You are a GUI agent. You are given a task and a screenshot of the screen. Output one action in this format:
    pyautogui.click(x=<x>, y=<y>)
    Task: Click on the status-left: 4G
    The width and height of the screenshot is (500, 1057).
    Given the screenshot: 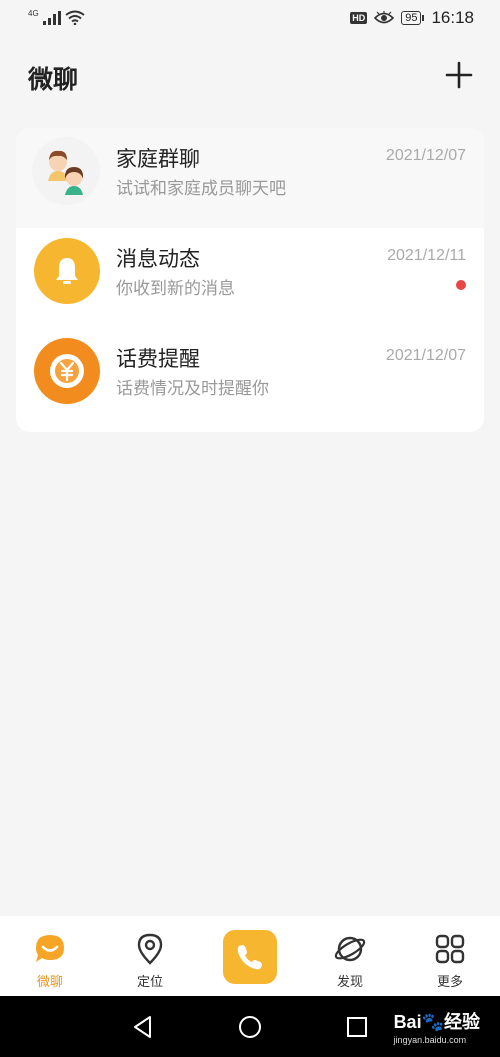 What is the action you would take?
    pyautogui.click(x=56, y=17)
    